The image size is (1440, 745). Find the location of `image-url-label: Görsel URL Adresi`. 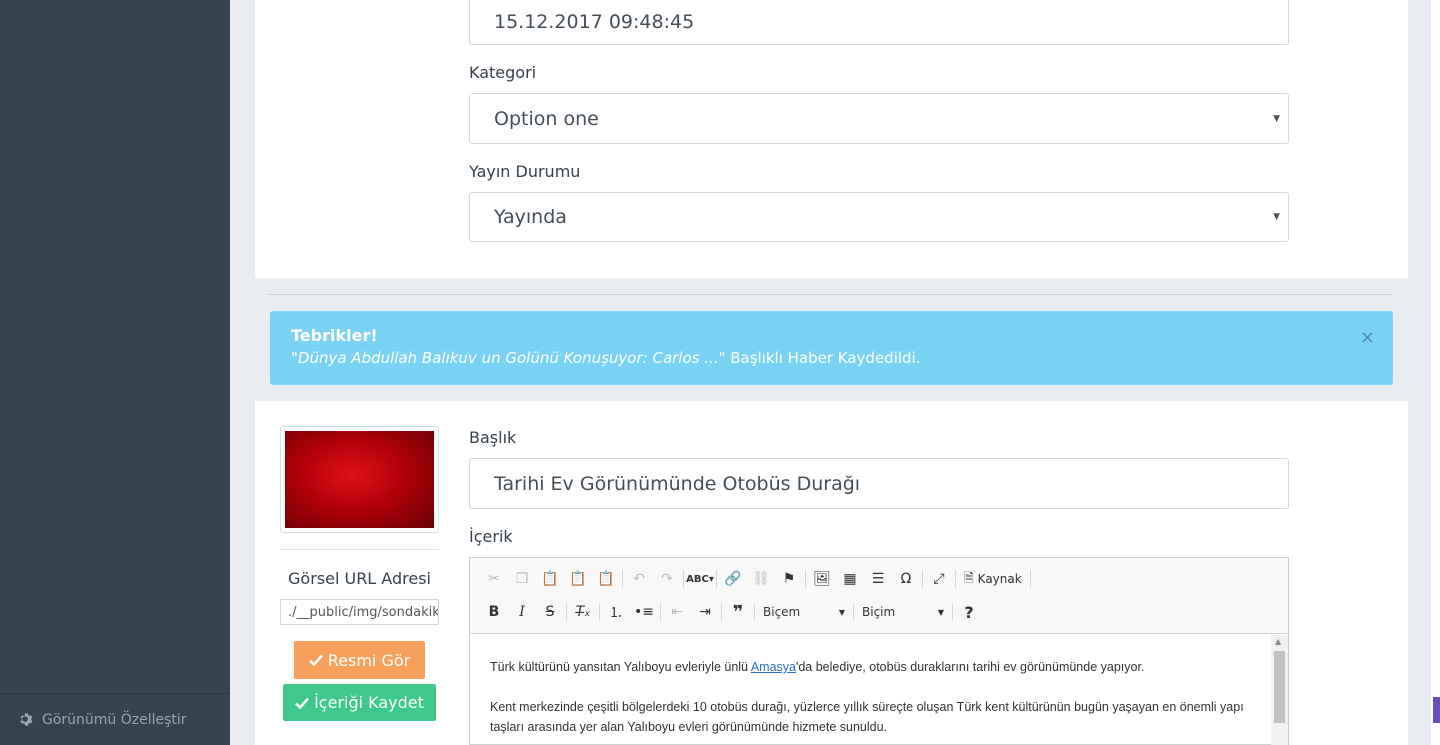

image-url-label: Görsel URL Adresi is located at coordinates (359, 578).